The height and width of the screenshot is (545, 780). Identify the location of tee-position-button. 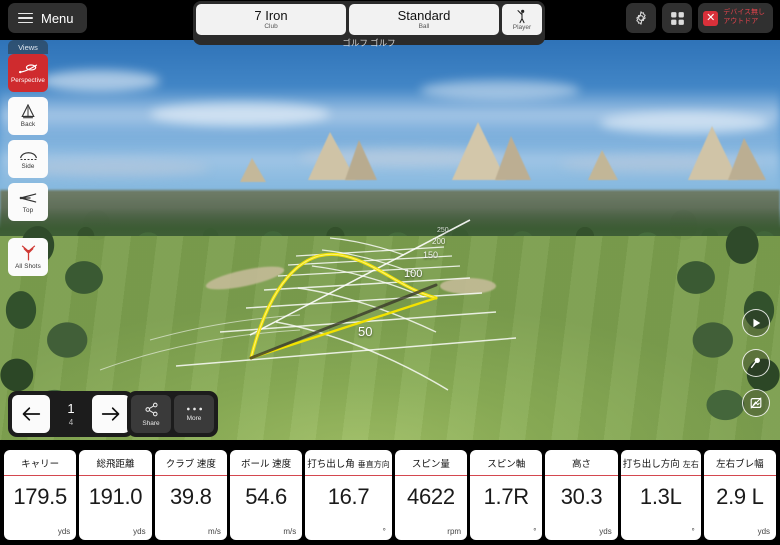
(756, 363).